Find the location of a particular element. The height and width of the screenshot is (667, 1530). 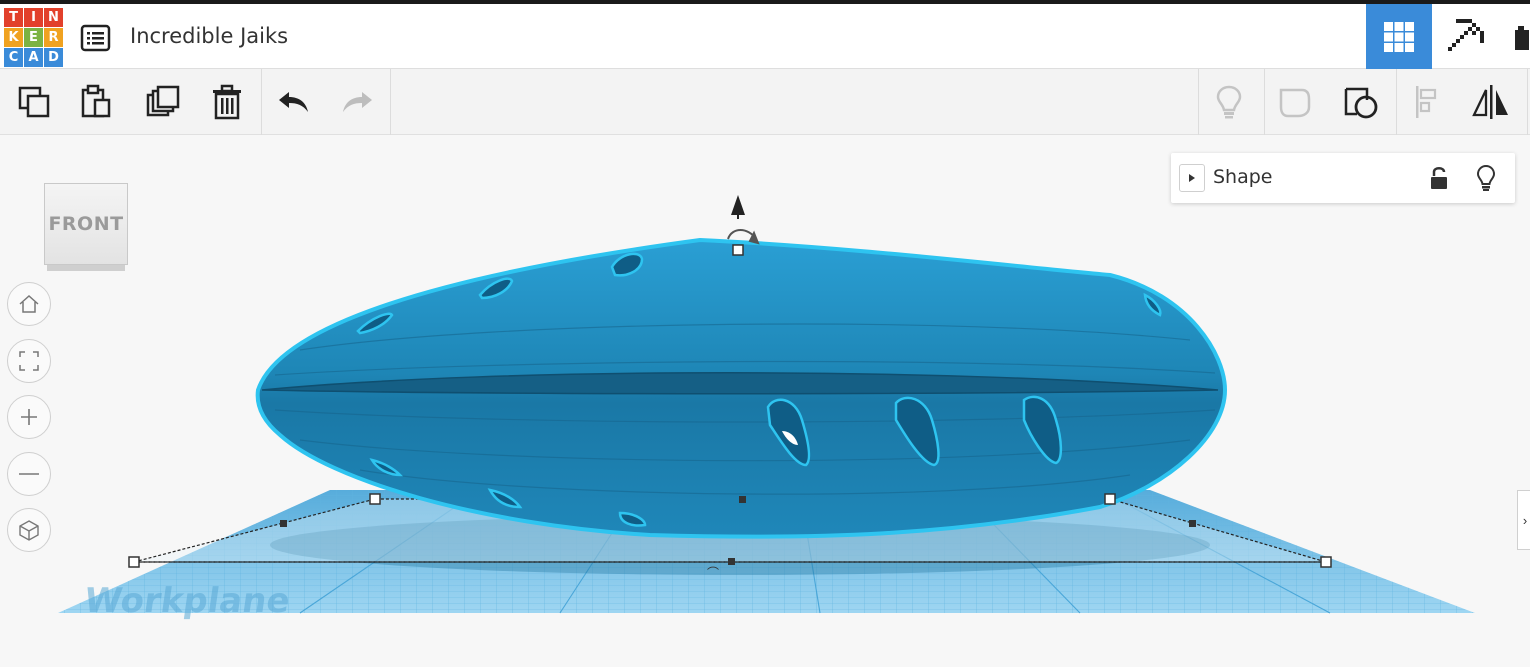

zoom-out-icon is located at coordinates (29, 474).